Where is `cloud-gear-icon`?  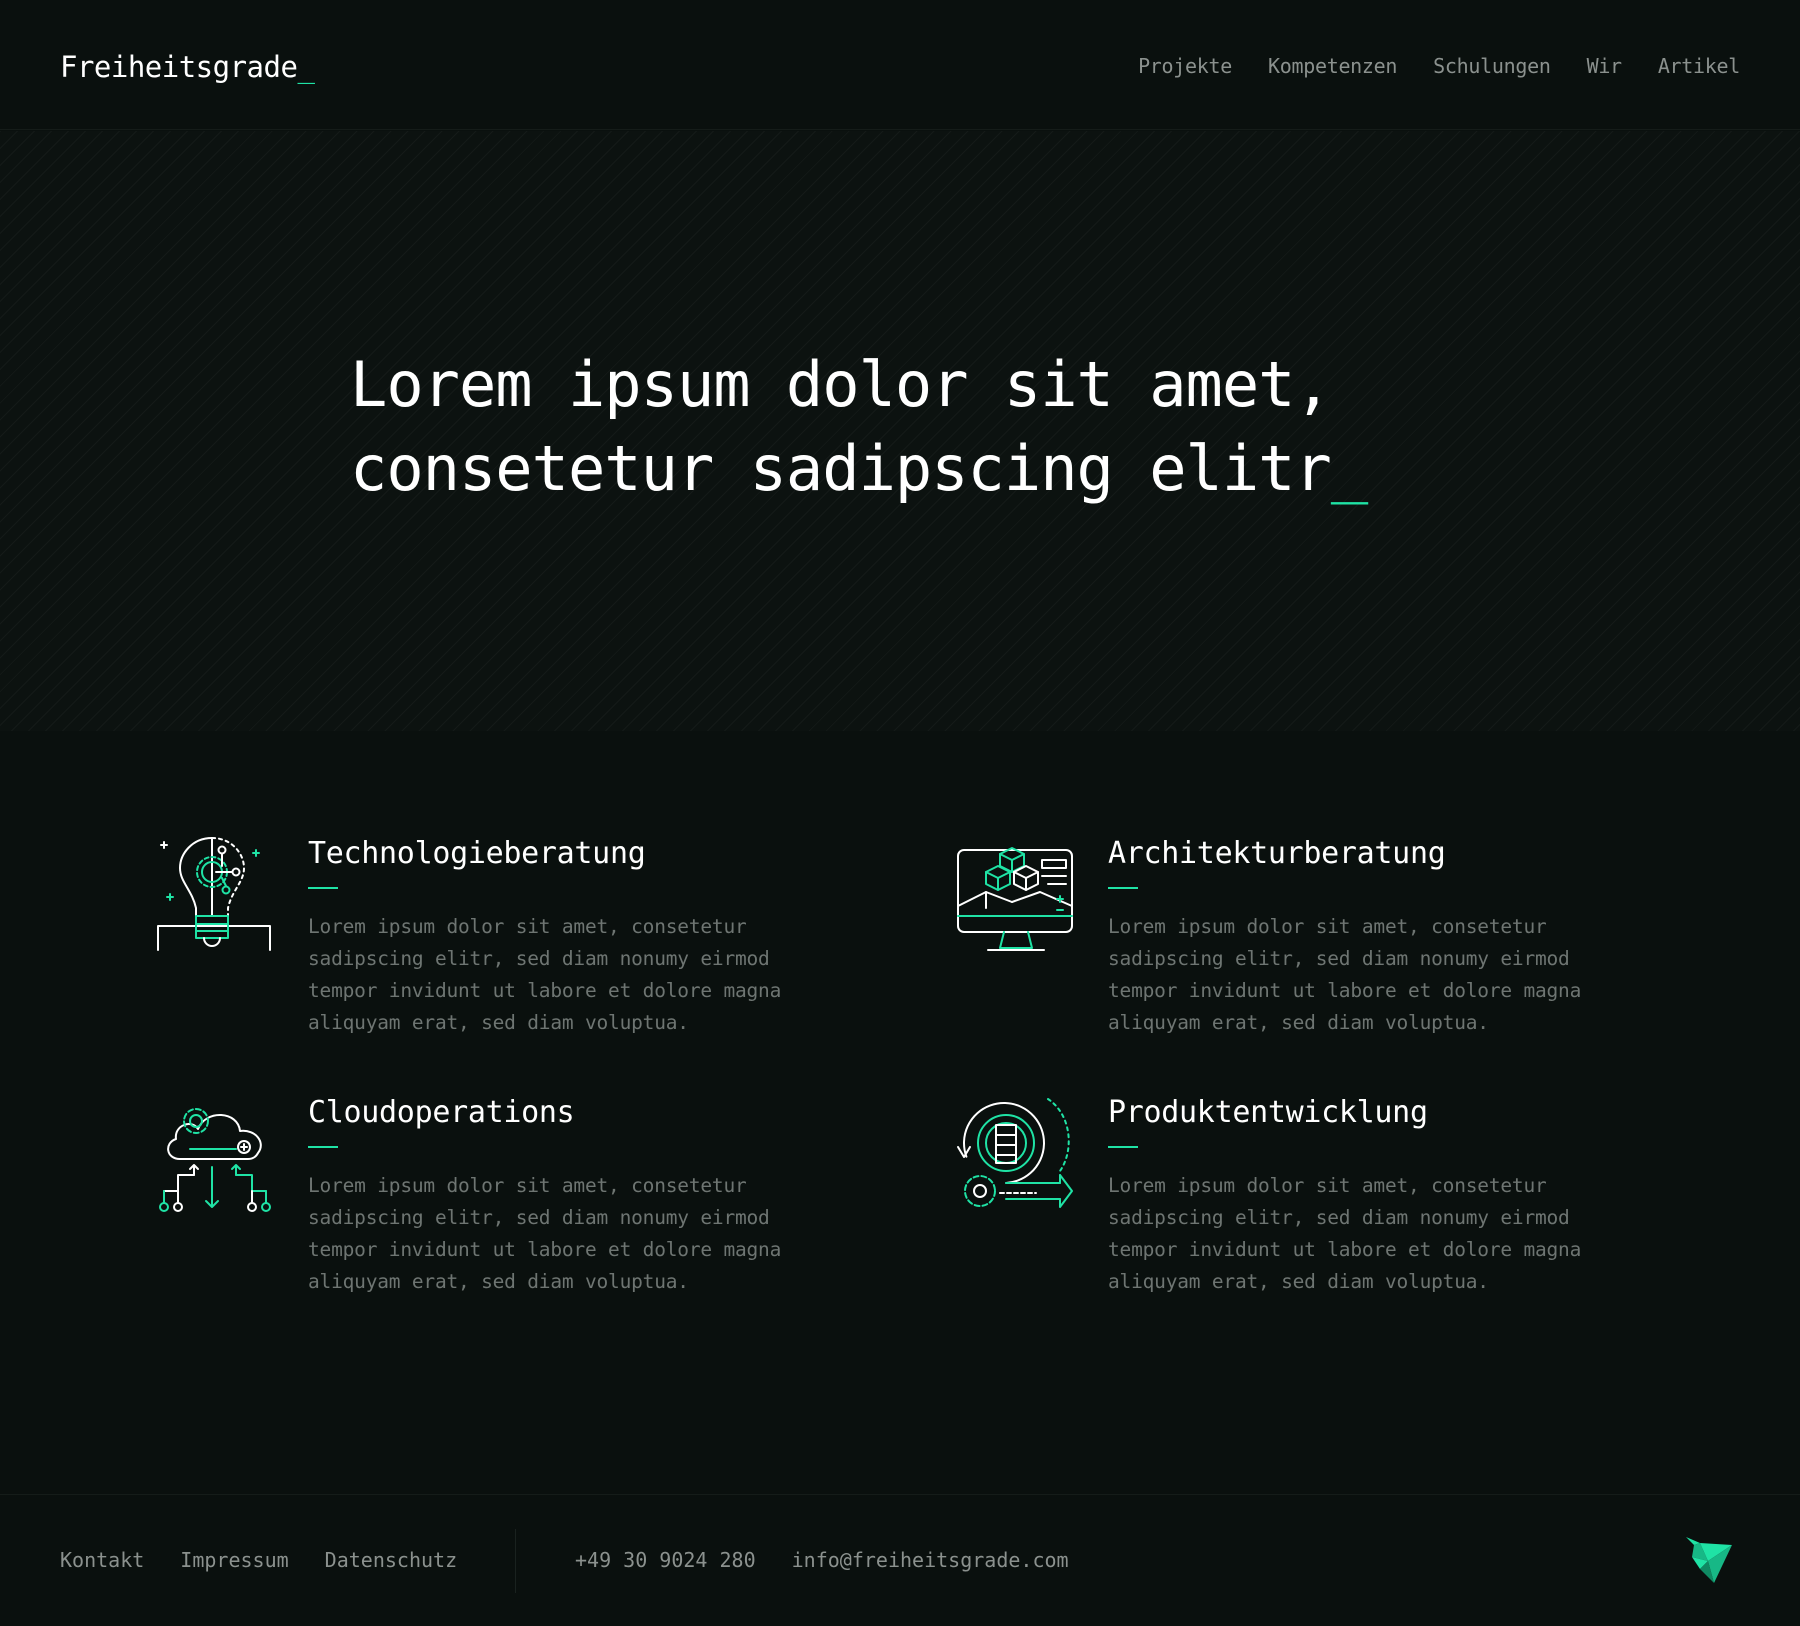
cloud-gear-icon is located at coordinates (216, 1155).